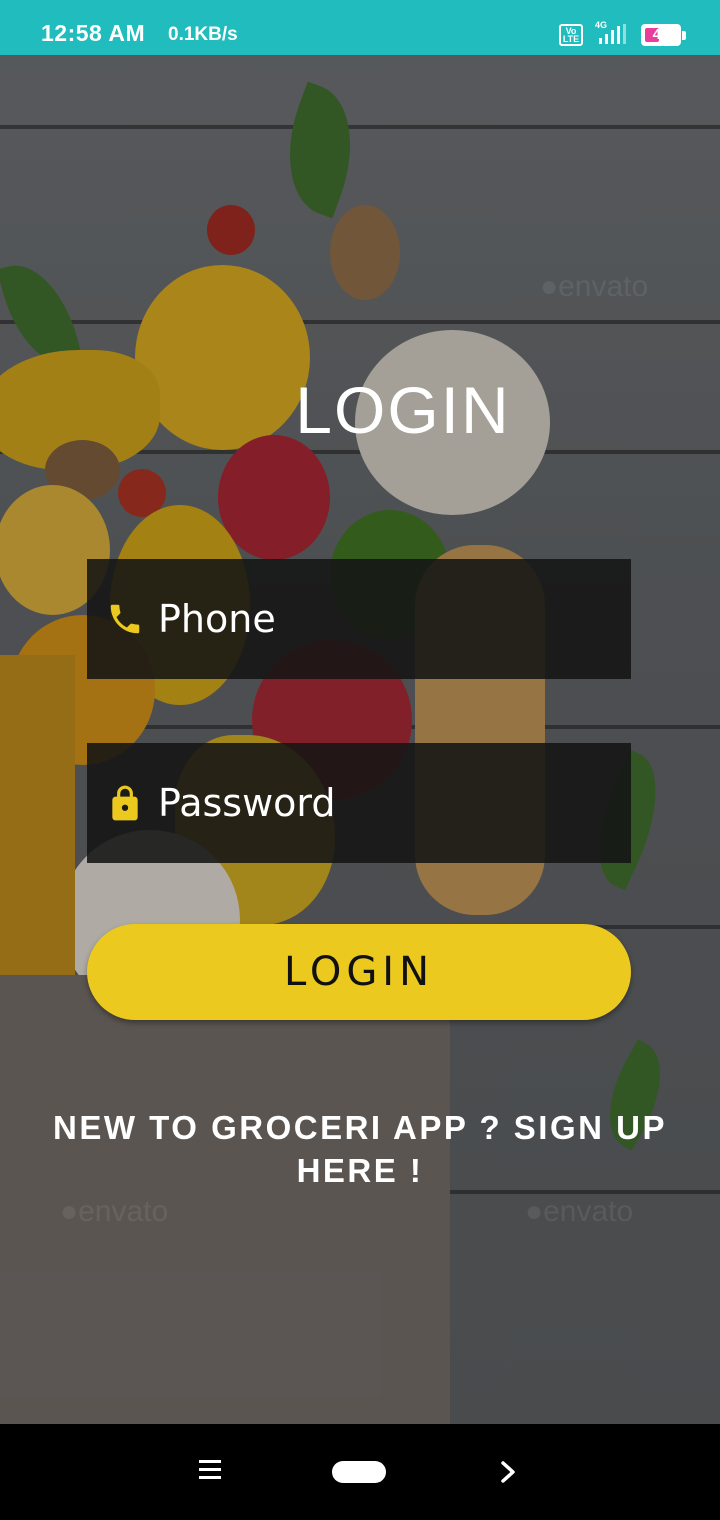 The height and width of the screenshot is (1520, 720). What do you see at coordinates (359, 972) in the screenshot?
I see `login-button: LOGIN` at bounding box center [359, 972].